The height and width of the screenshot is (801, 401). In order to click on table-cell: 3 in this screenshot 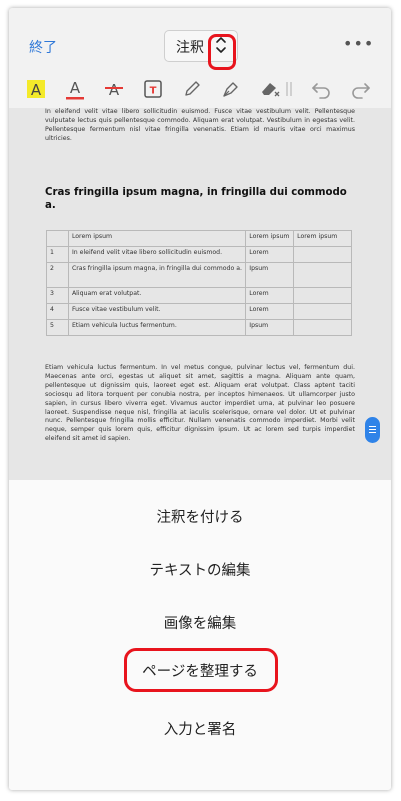, I will do `click(57, 295)`.